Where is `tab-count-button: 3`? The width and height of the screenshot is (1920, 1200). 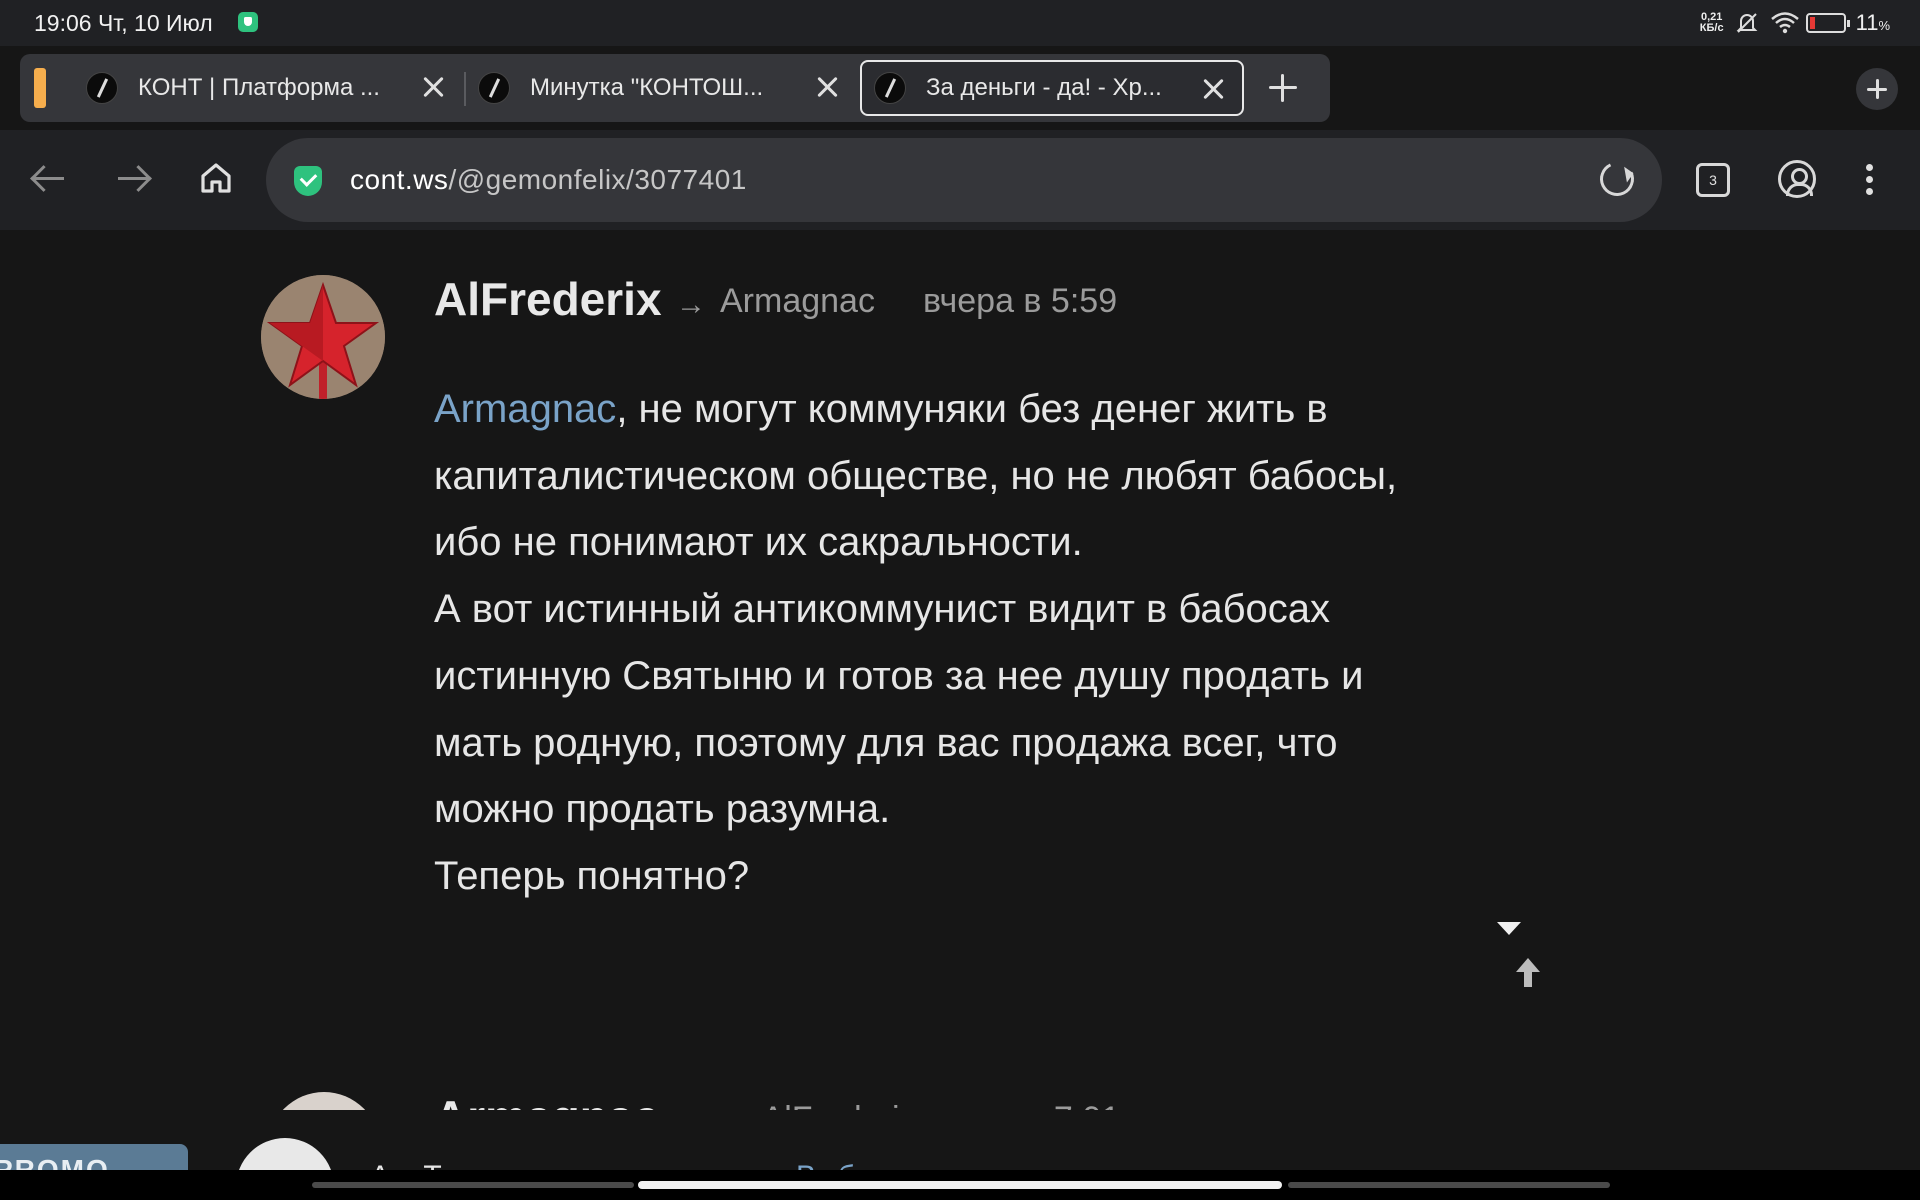 tab-count-button: 3 is located at coordinates (1713, 180).